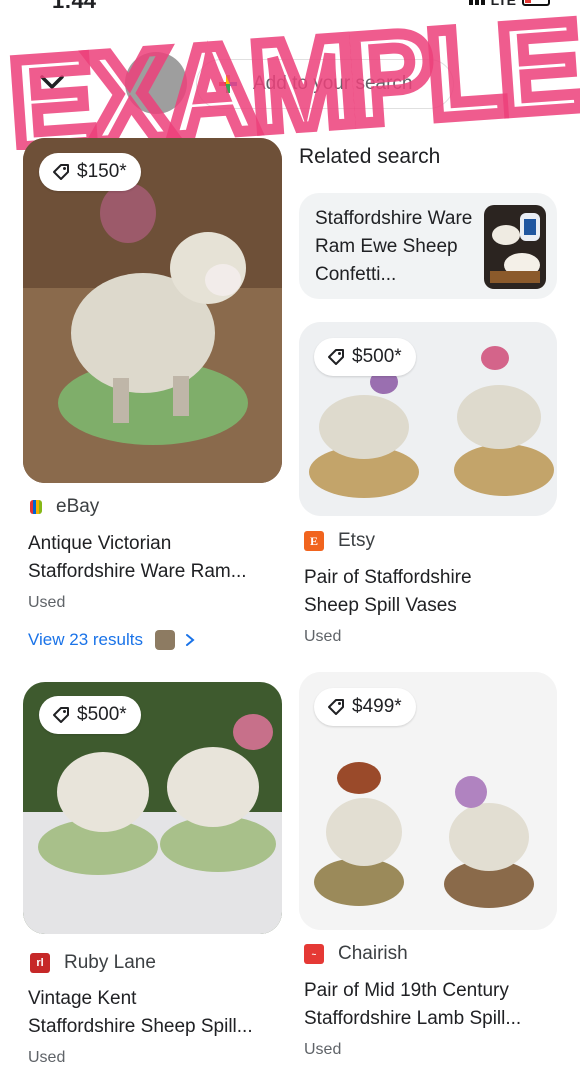 The height and width of the screenshot is (1080, 580). What do you see at coordinates (536, 3) in the screenshot?
I see `battery-icon` at bounding box center [536, 3].